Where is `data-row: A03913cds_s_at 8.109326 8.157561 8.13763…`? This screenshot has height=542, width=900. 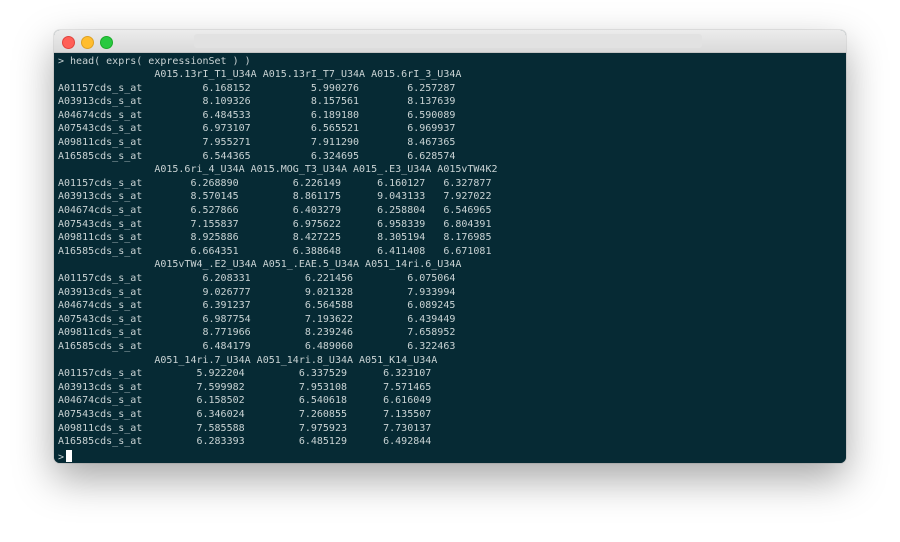
data-row: A03913cds_s_at 8.109326 8.157561 8.13763… is located at coordinates (257, 102).